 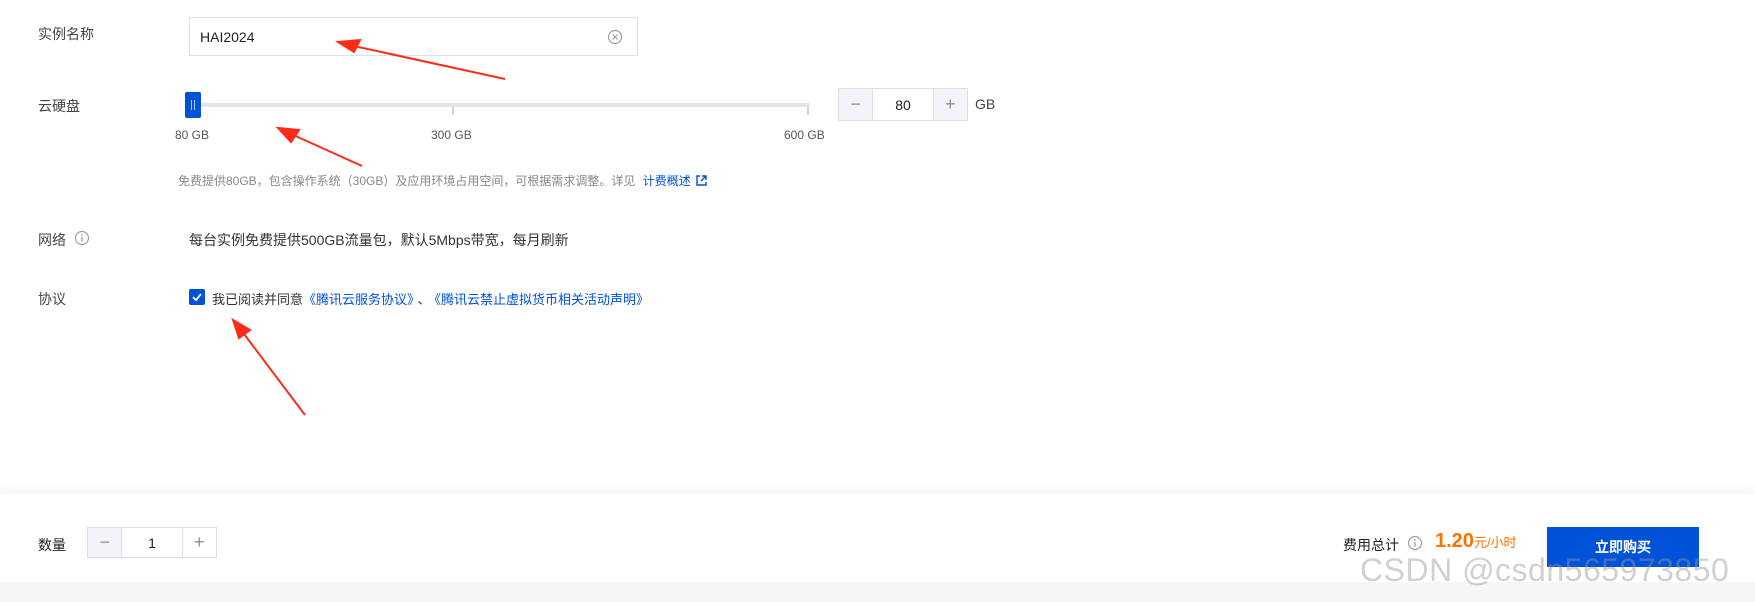 What do you see at coordinates (1545, 570) in the screenshot?
I see `watermark: CSDN @csdn565973850` at bounding box center [1545, 570].